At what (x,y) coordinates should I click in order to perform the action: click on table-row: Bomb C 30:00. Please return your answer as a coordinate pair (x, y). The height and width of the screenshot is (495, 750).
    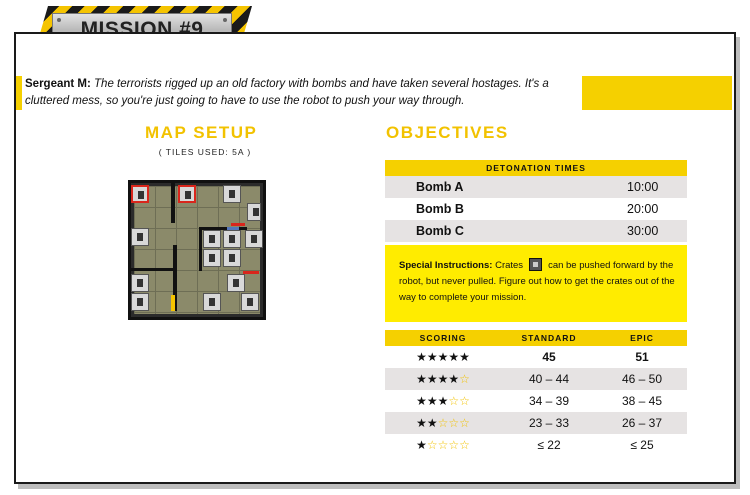
    Looking at the image, I should click on (536, 231).